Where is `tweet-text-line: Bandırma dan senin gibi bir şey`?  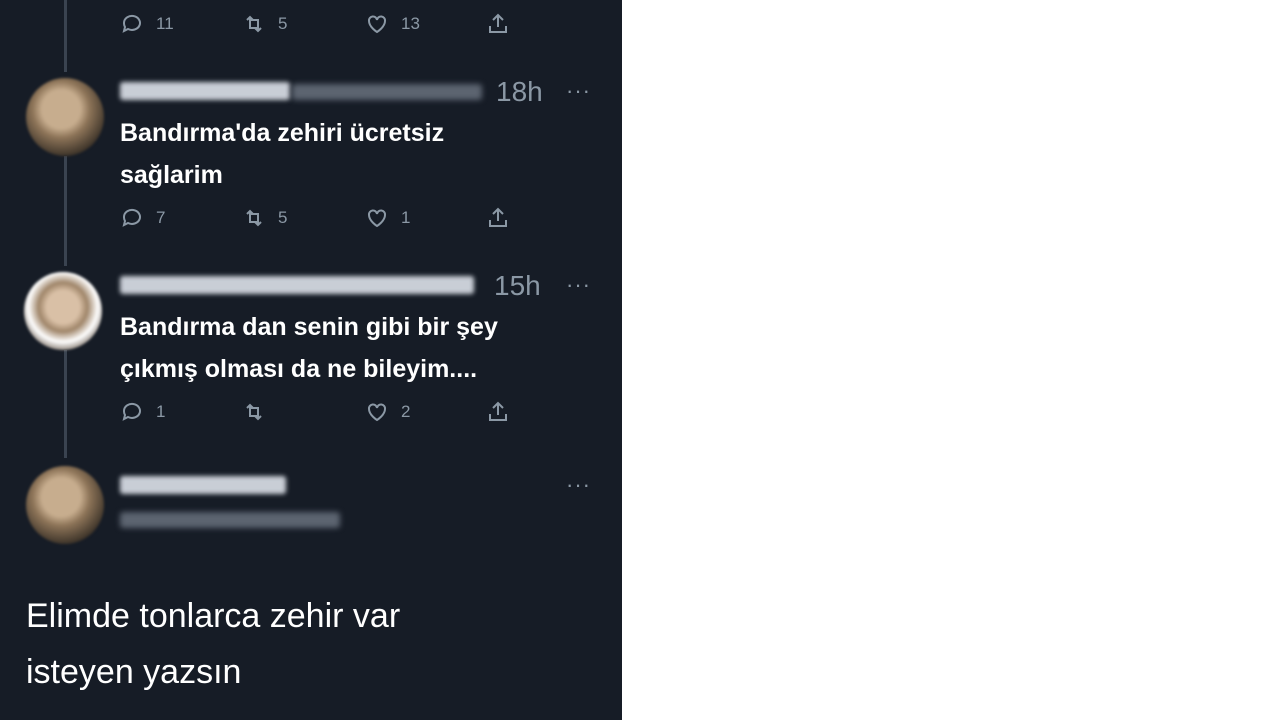
tweet-text-line: Bandırma dan senin gibi bir şey is located at coordinates (309, 327).